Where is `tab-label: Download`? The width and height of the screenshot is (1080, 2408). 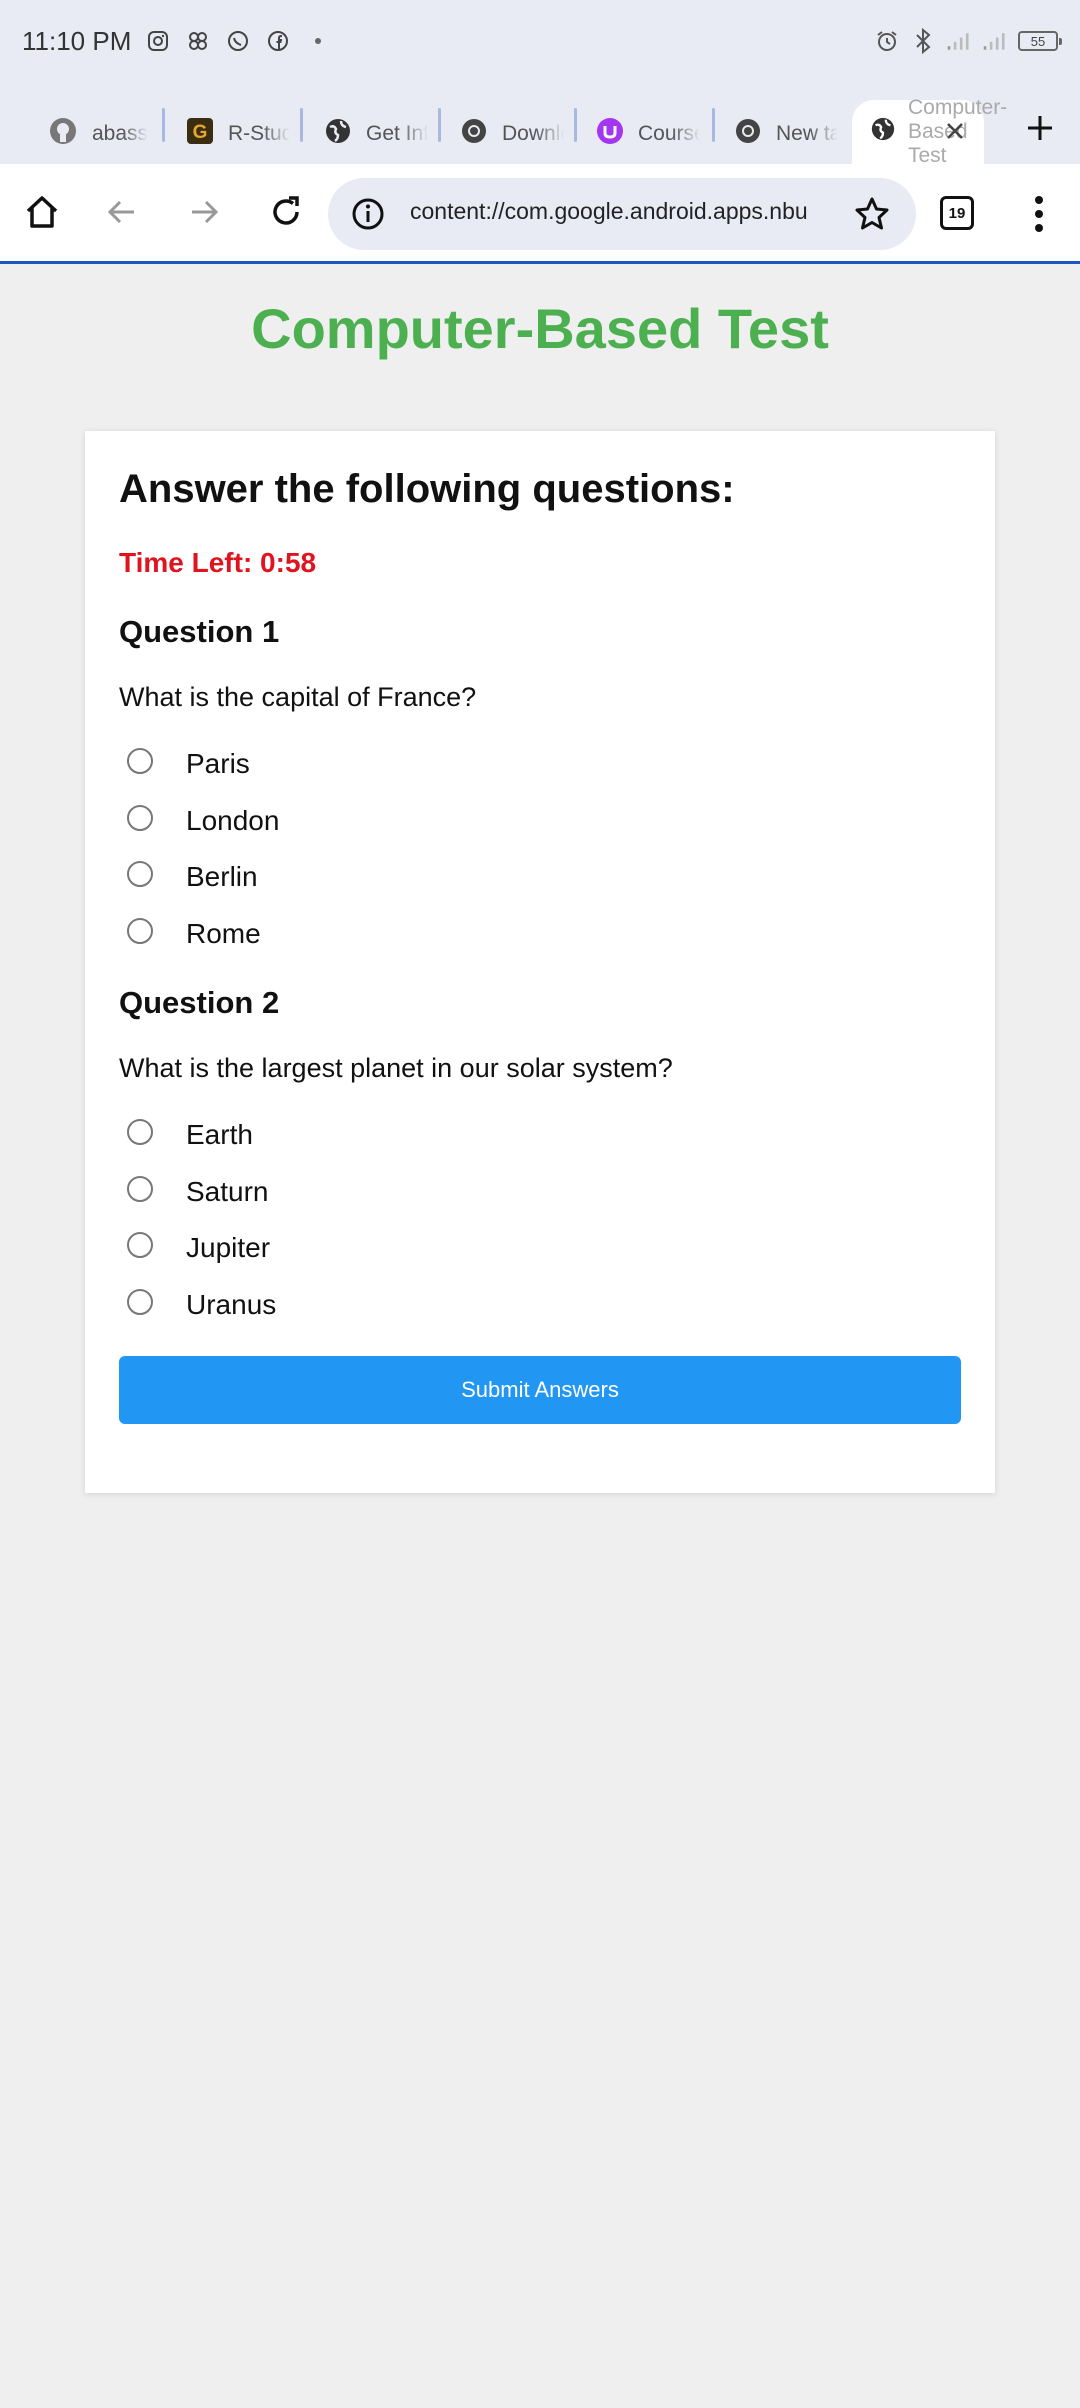
tab-label: Download is located at coordinates (533, 133).